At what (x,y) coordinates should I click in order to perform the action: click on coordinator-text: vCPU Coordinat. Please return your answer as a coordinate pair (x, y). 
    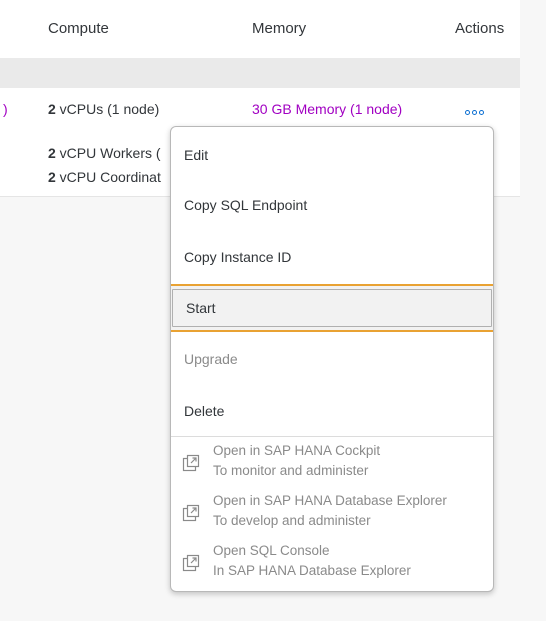
    Looking at the image, I should click on (108, 177).